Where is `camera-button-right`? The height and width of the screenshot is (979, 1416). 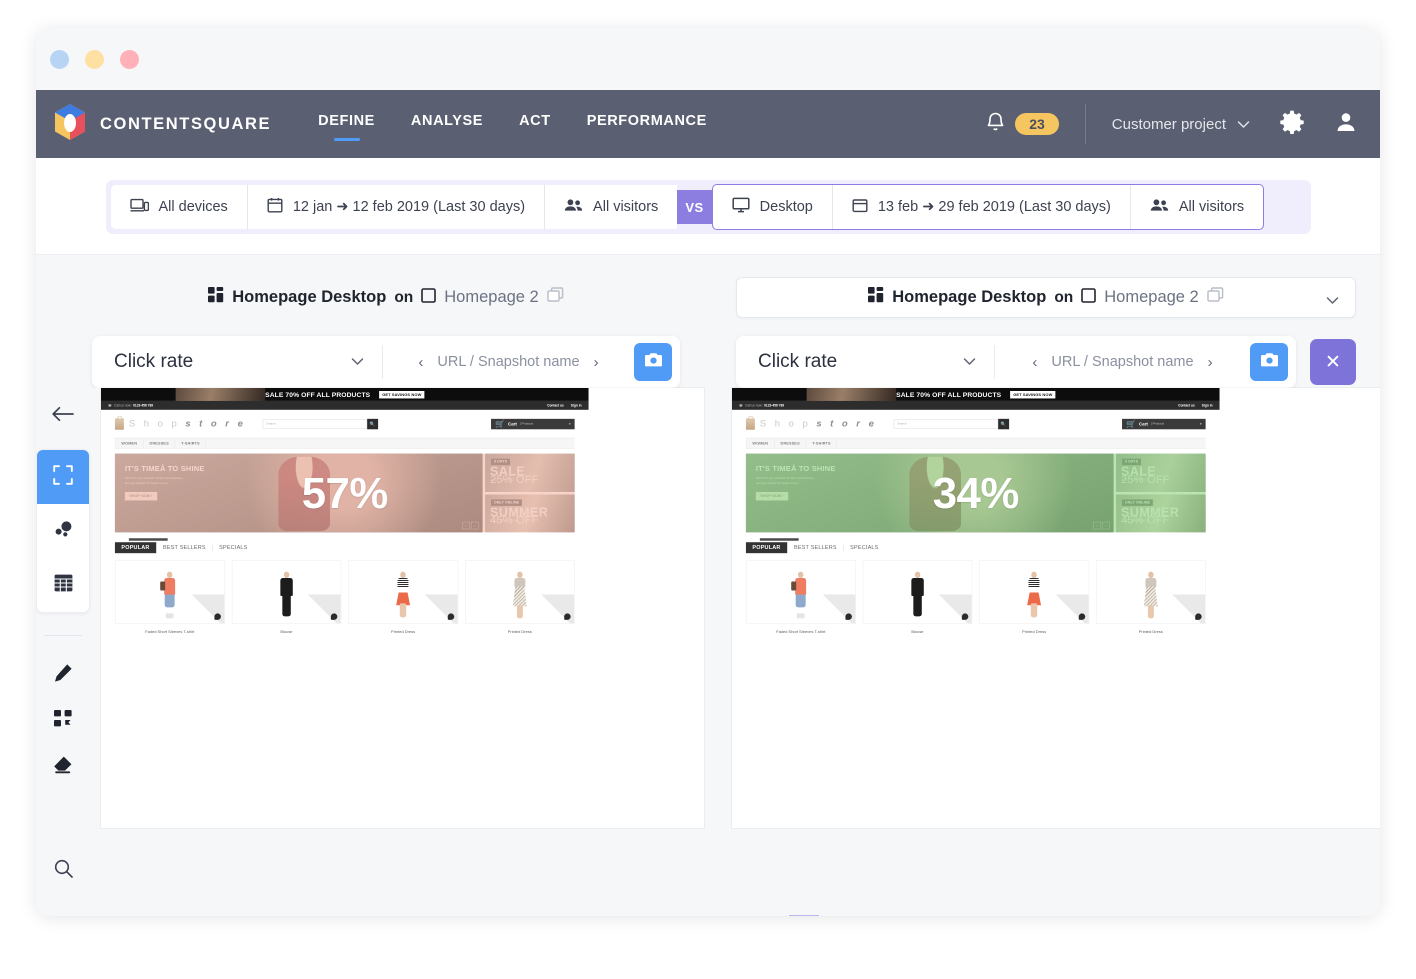
camera-button-right is located at coordinates (1269, 362).